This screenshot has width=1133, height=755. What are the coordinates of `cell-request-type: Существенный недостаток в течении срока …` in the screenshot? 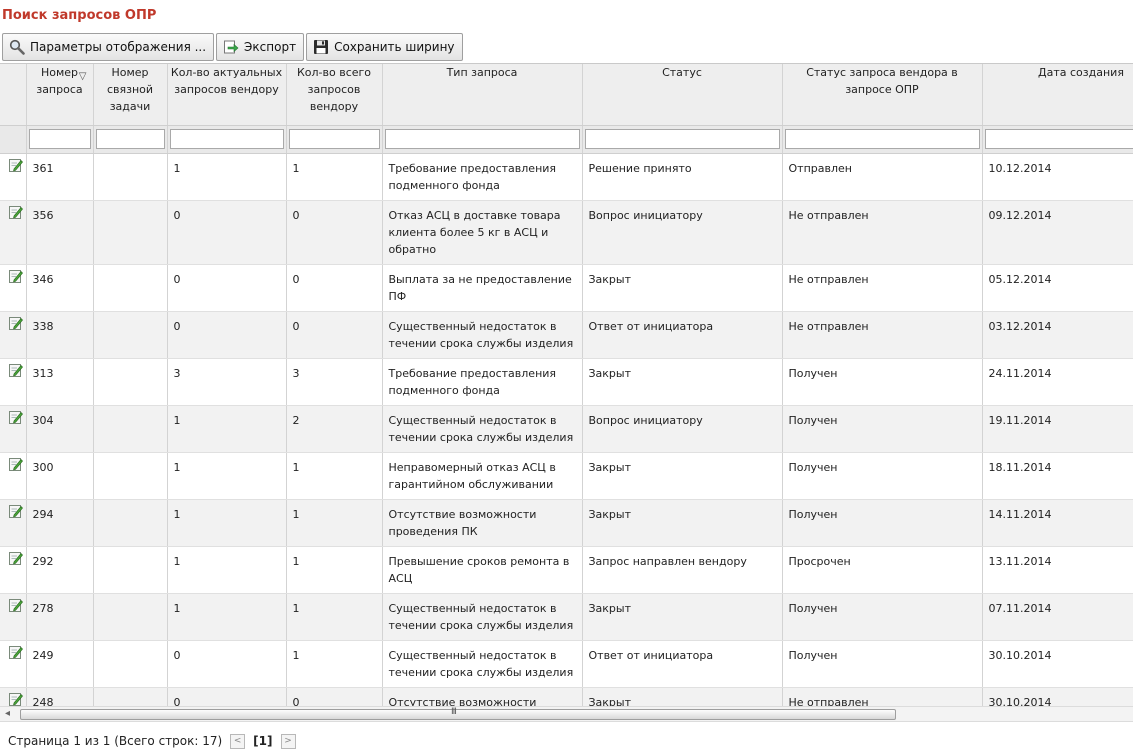 It's located at (482, 617).